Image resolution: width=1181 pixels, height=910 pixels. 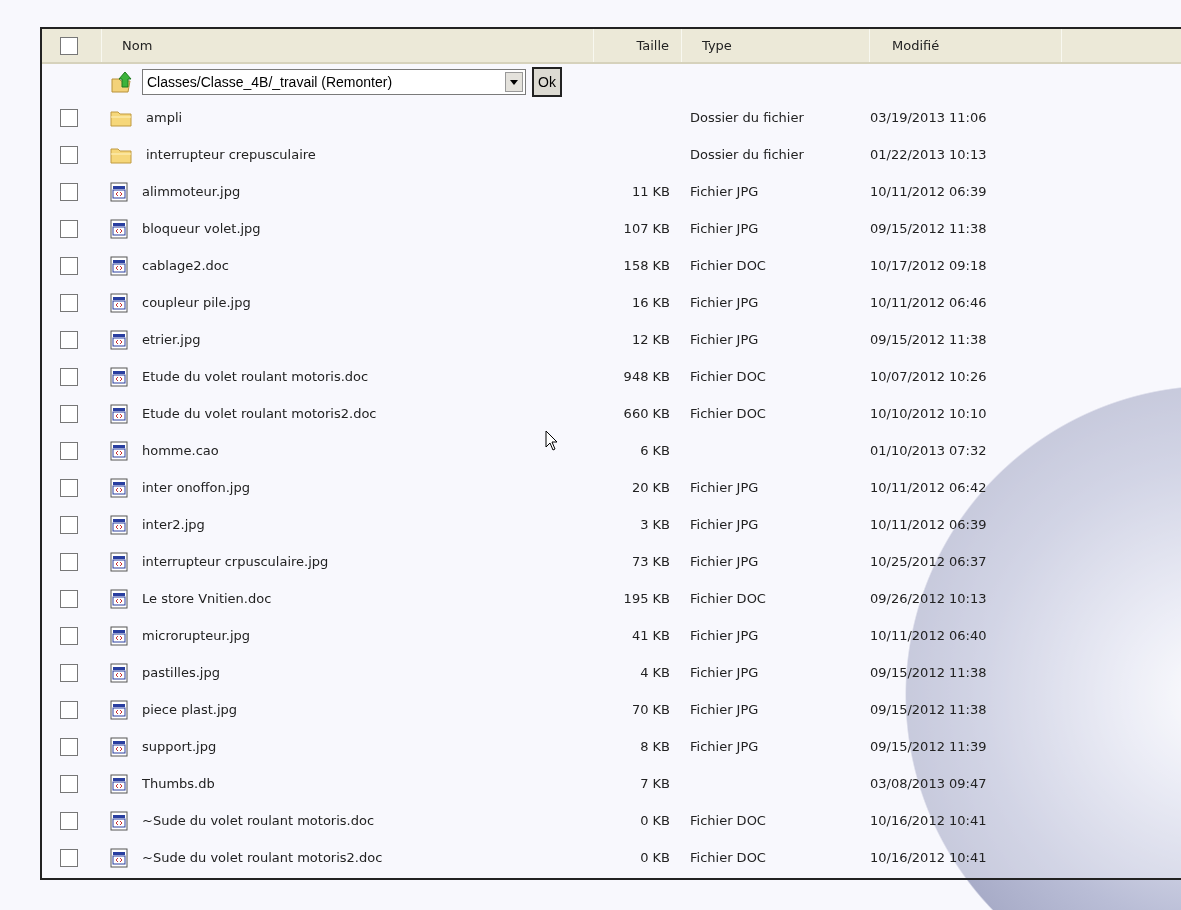 I want to click on file-size: 158 KB, so click(x=646, y=265).